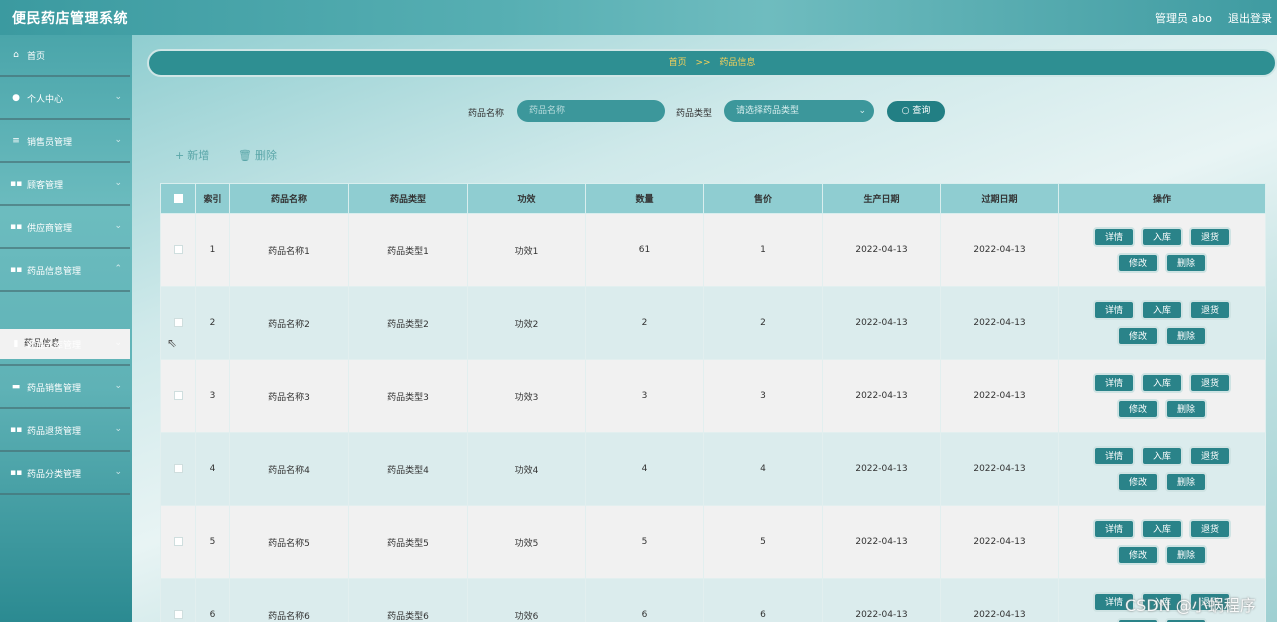 The width and height of the screenshot is (1277, 622). I want to click on sidebar-item-label: 顾客管理, so click(45, 185).